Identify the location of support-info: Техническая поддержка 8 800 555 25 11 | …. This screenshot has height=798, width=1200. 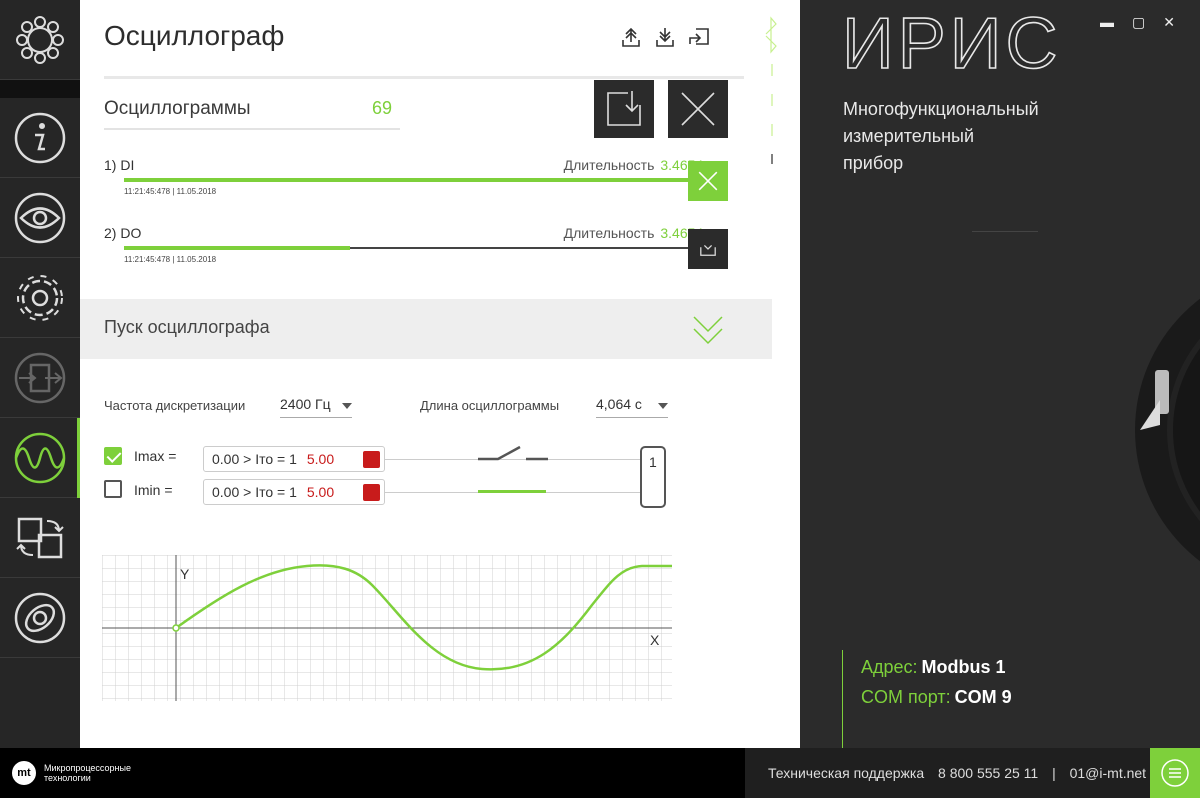
(957, 773).